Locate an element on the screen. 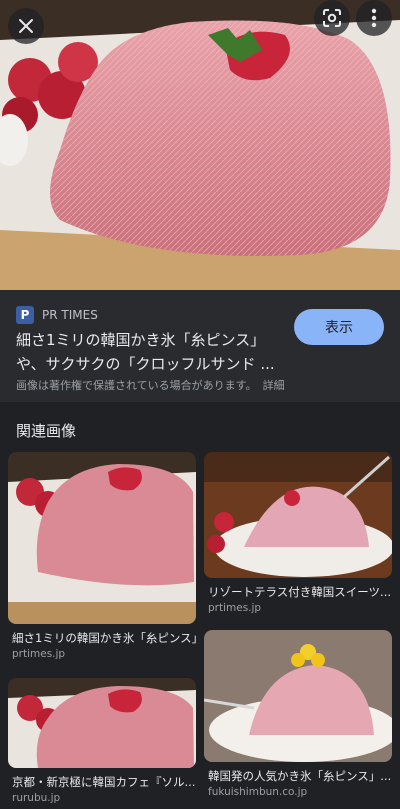  related-domain-2: prtimes.jp is located at coordinates (235, 608).